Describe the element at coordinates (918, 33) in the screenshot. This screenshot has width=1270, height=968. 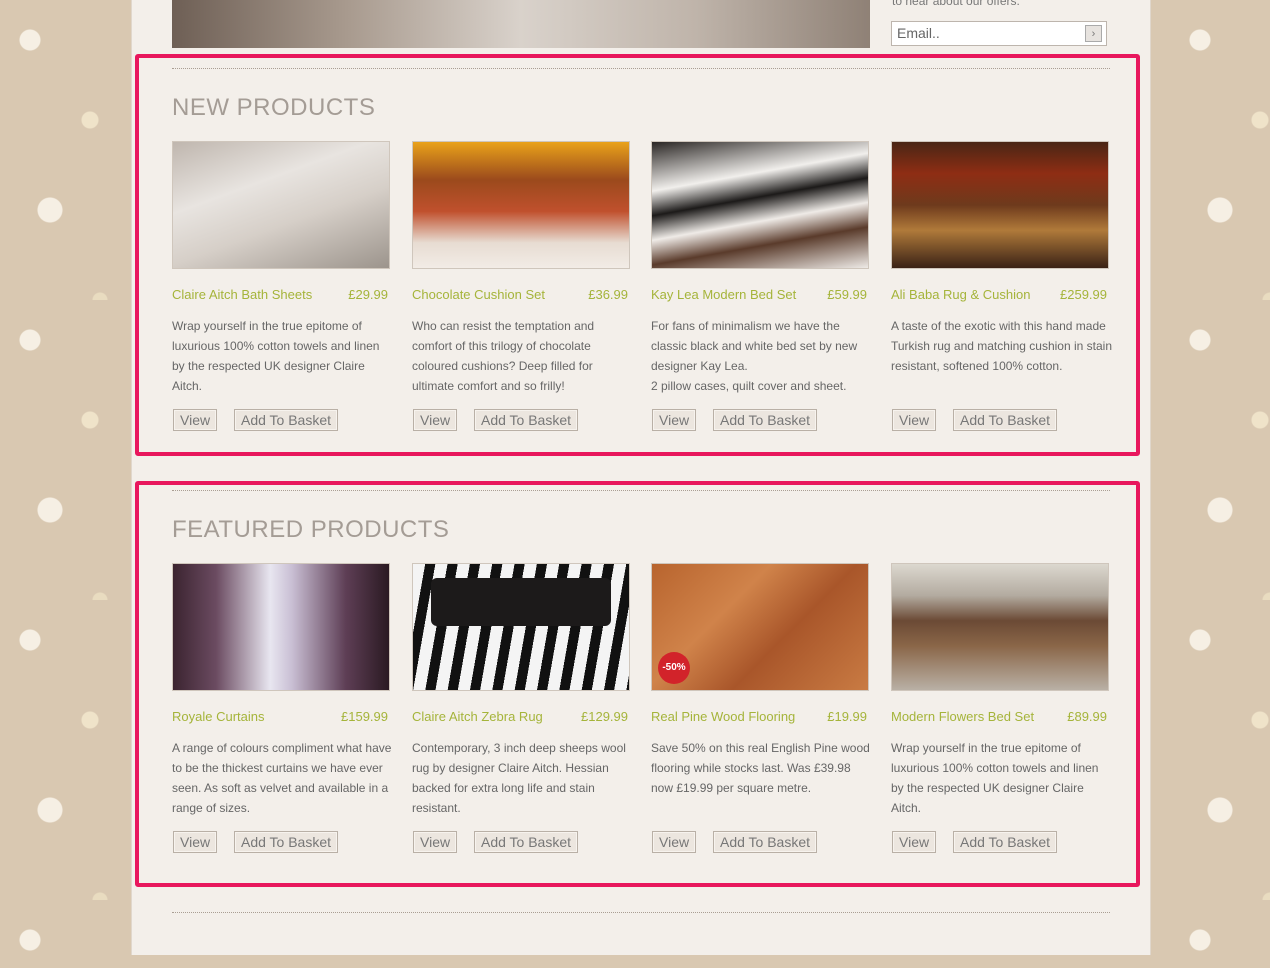
I see `email-placeholder: Email..` at that location.